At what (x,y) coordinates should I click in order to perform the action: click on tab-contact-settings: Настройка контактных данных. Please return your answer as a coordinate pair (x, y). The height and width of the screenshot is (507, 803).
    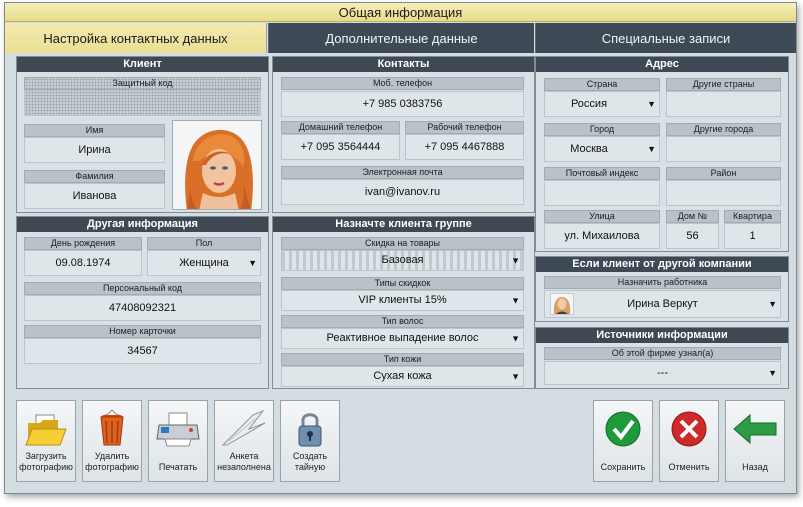
    Looking at the image, I should click on (136, 38).